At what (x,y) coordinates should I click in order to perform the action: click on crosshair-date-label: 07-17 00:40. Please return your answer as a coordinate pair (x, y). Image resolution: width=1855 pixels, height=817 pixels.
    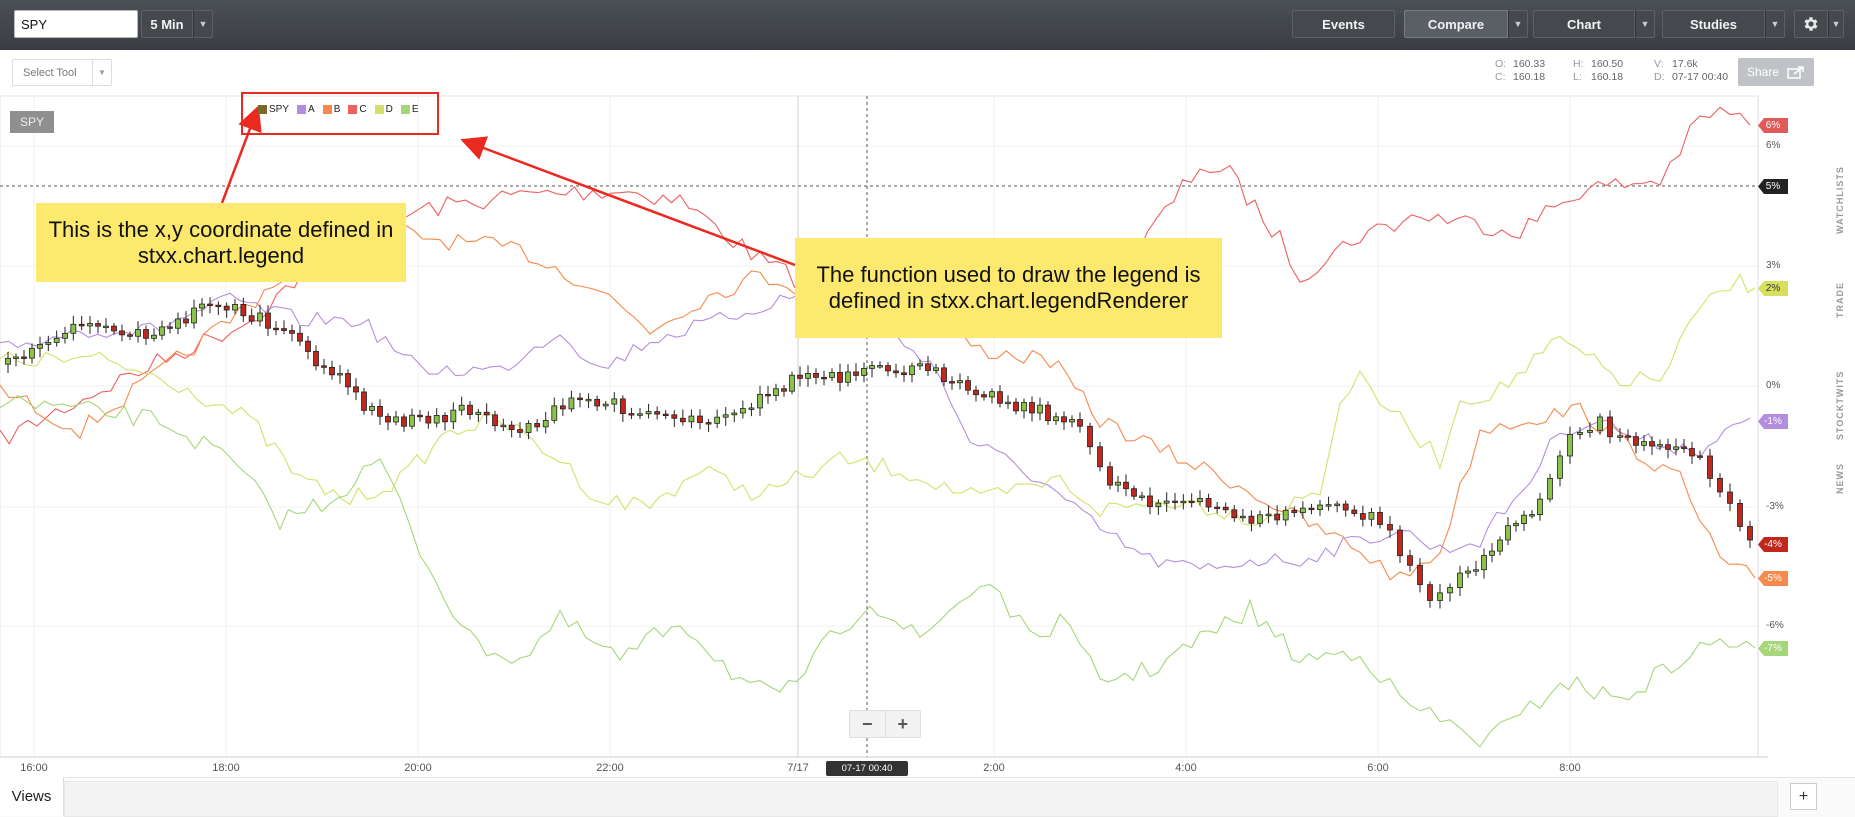
    Looking at the image, I should click on (867, 768).